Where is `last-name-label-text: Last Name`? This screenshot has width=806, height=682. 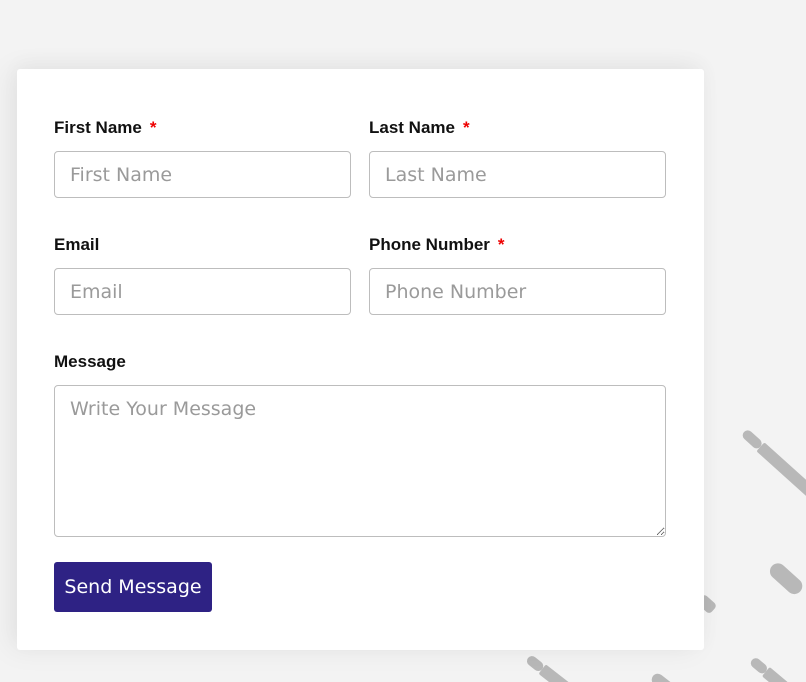
last-name-label-text: Last Name is located at coordinates (412, 127).